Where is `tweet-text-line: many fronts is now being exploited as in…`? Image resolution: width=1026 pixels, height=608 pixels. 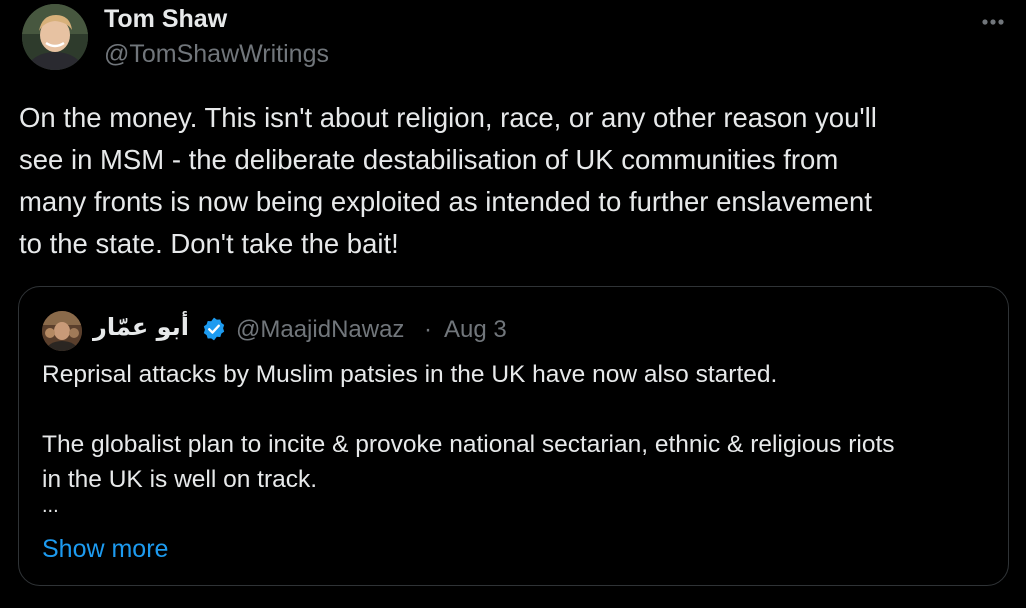 tweet-text-line: many fronts is now being exploited as in… is located at coordinates (445, 201).